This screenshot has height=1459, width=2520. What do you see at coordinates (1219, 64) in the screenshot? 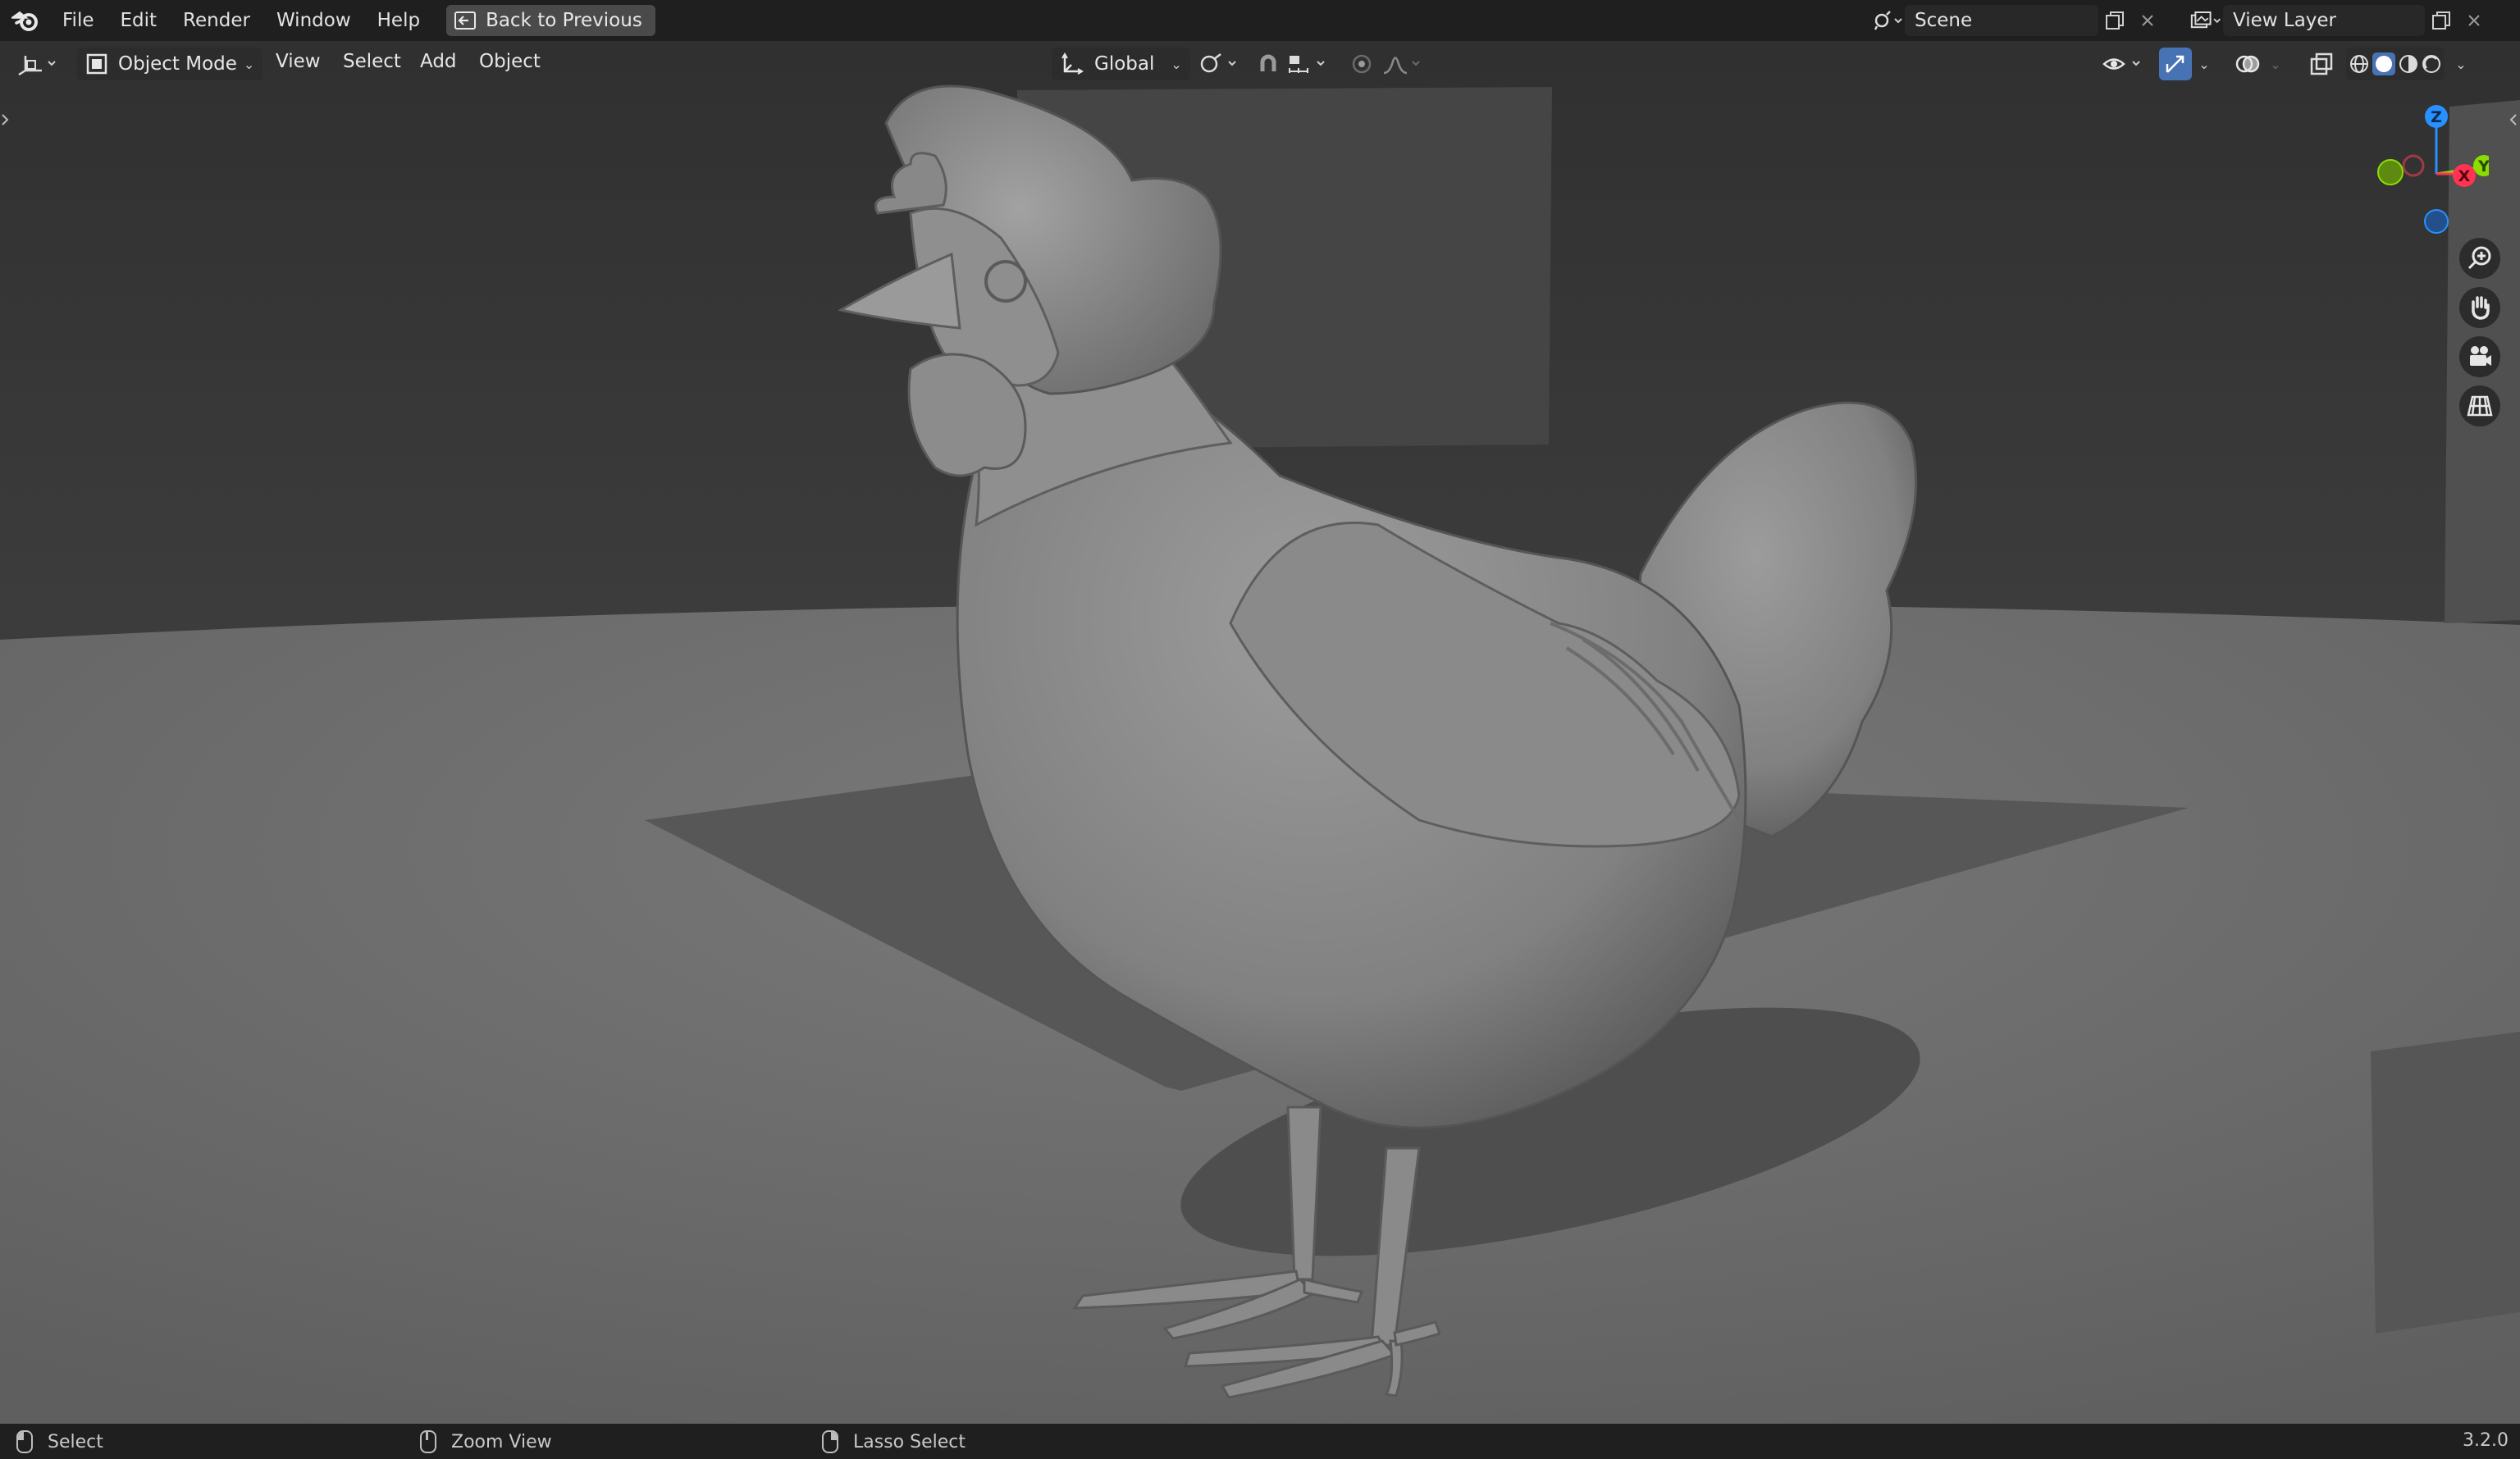
I see `pivot-point-dropdown` at bounding box center [1219, 64].